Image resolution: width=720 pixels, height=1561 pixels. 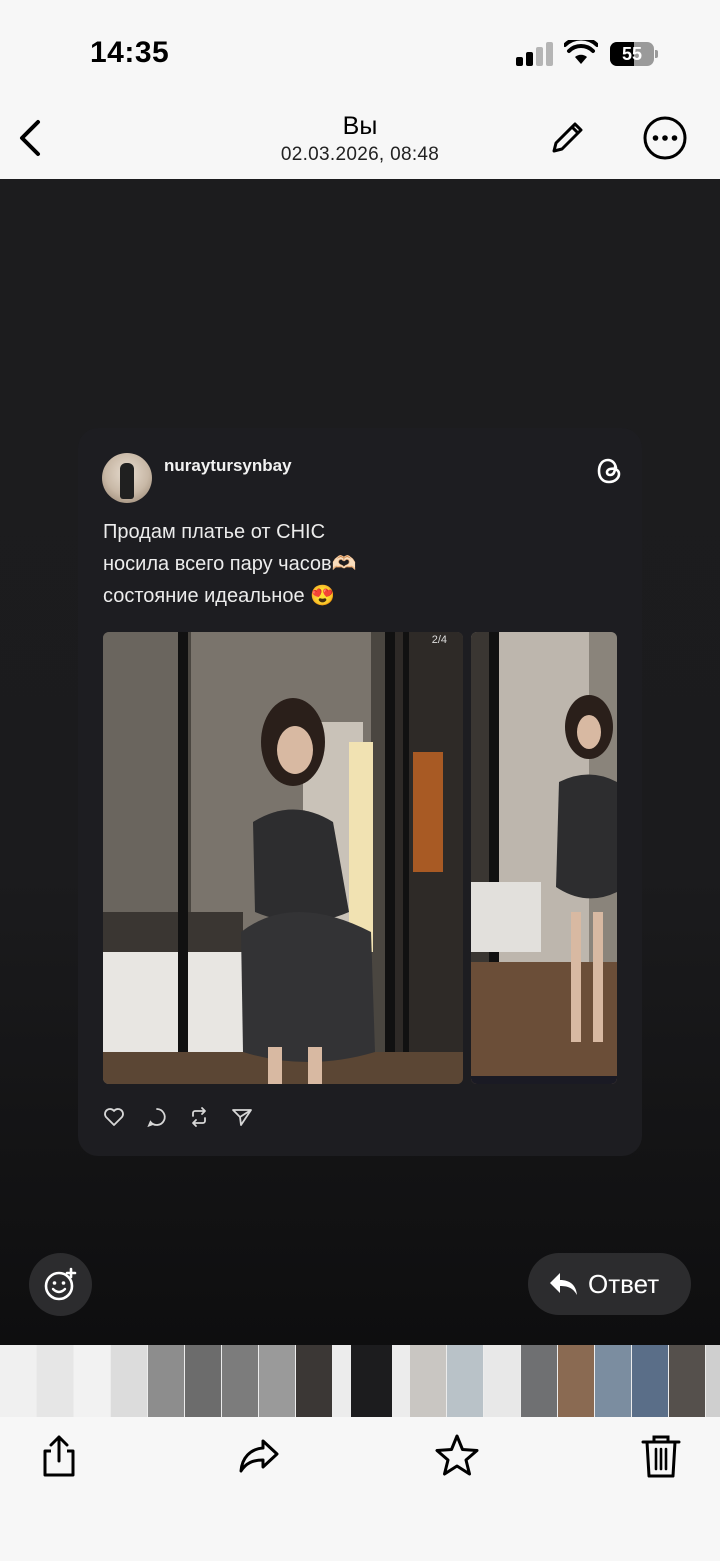 I want to click on reply-button: Ответ, so click(x=609, y=1284).